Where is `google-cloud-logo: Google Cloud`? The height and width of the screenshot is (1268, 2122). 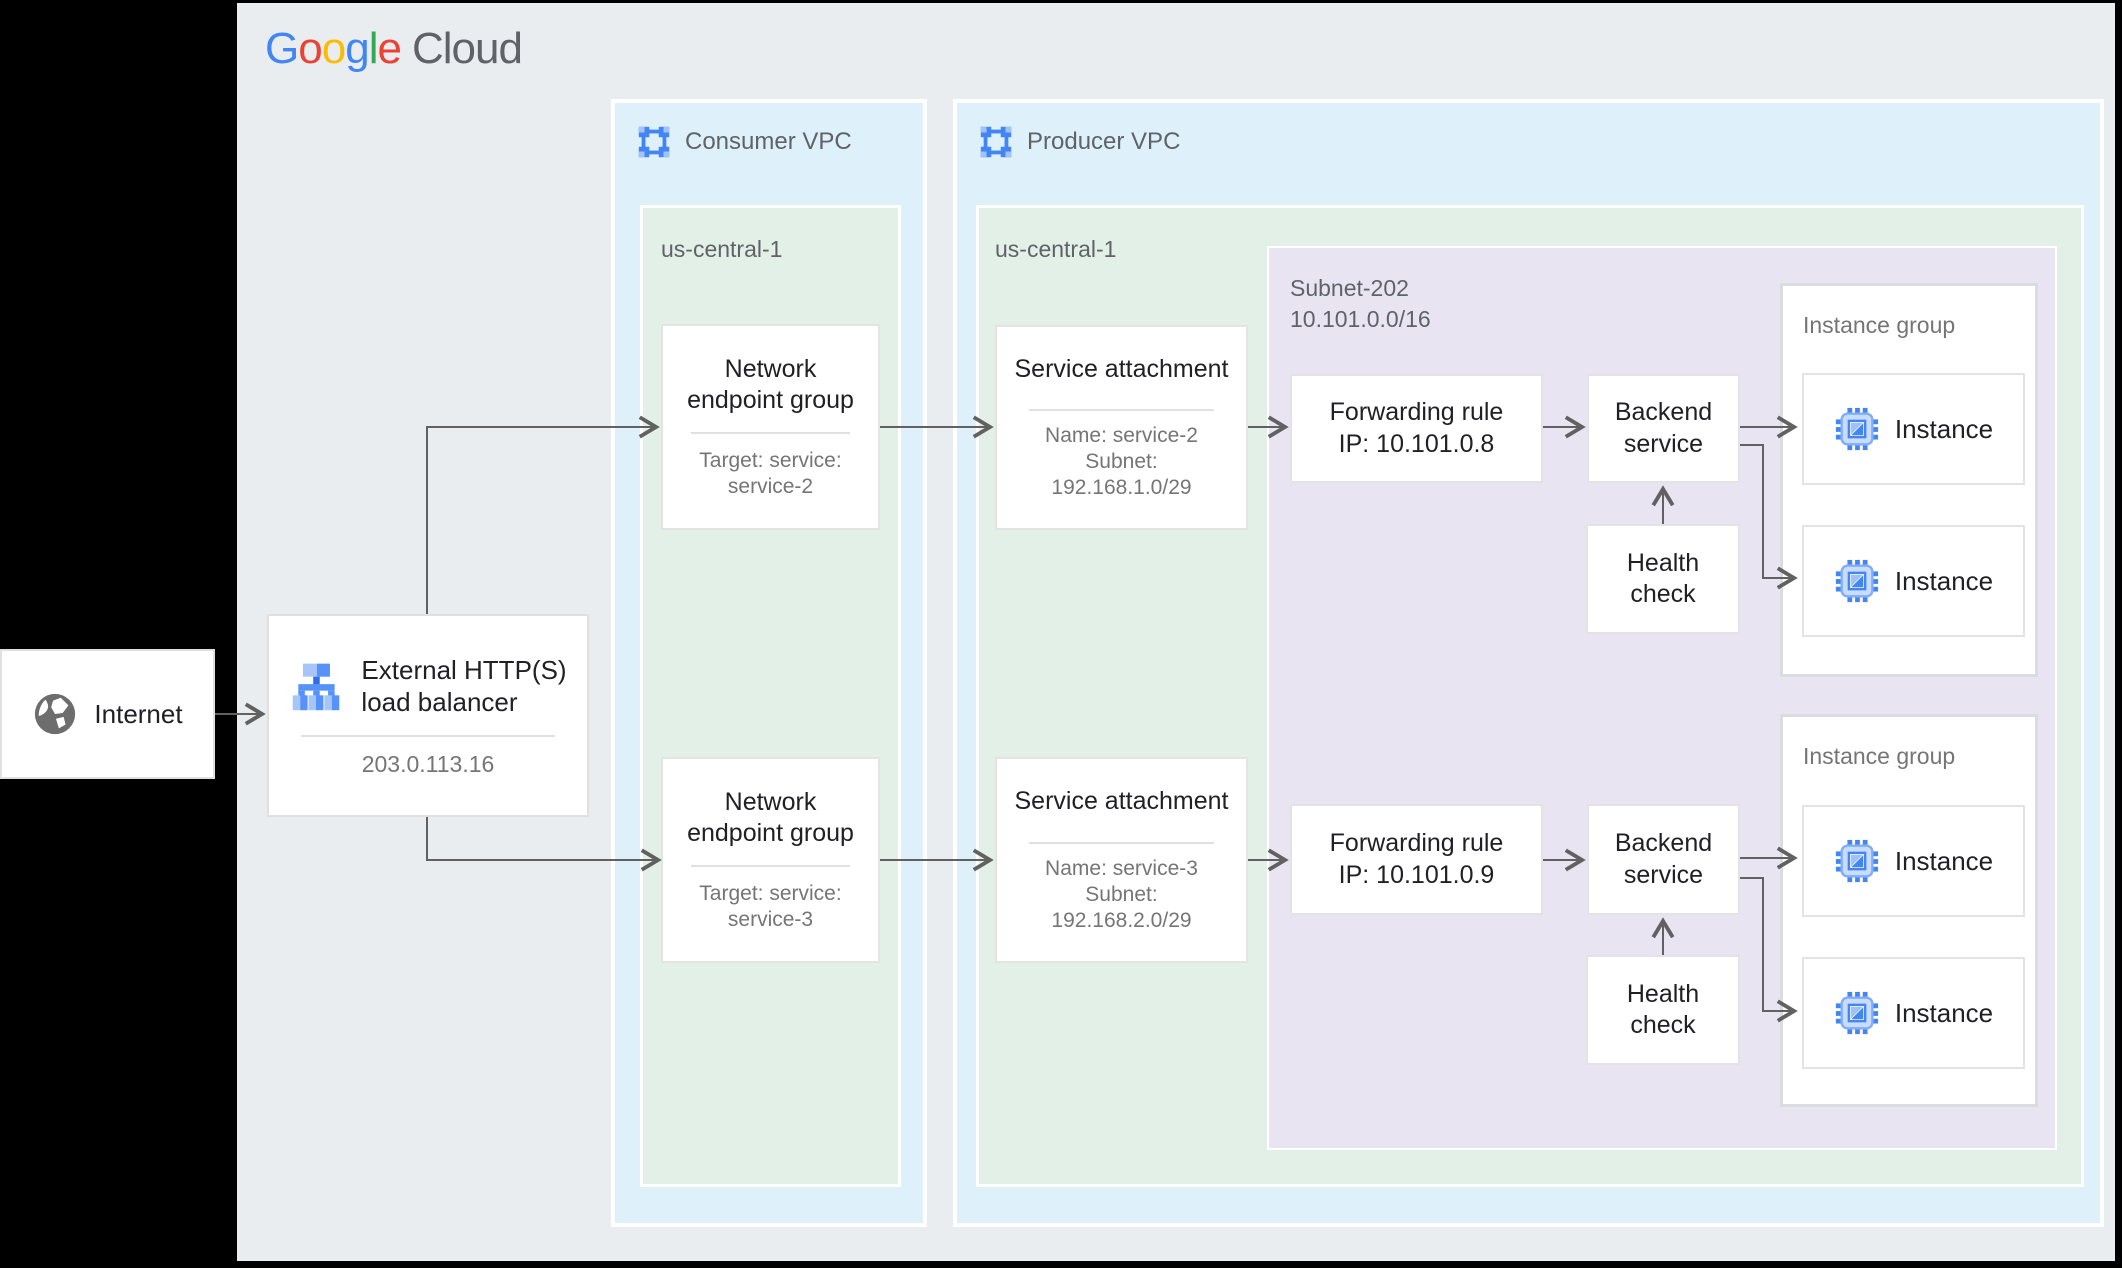 google-cloud-logo: Google Cloud is located at coordinates (394, 49).